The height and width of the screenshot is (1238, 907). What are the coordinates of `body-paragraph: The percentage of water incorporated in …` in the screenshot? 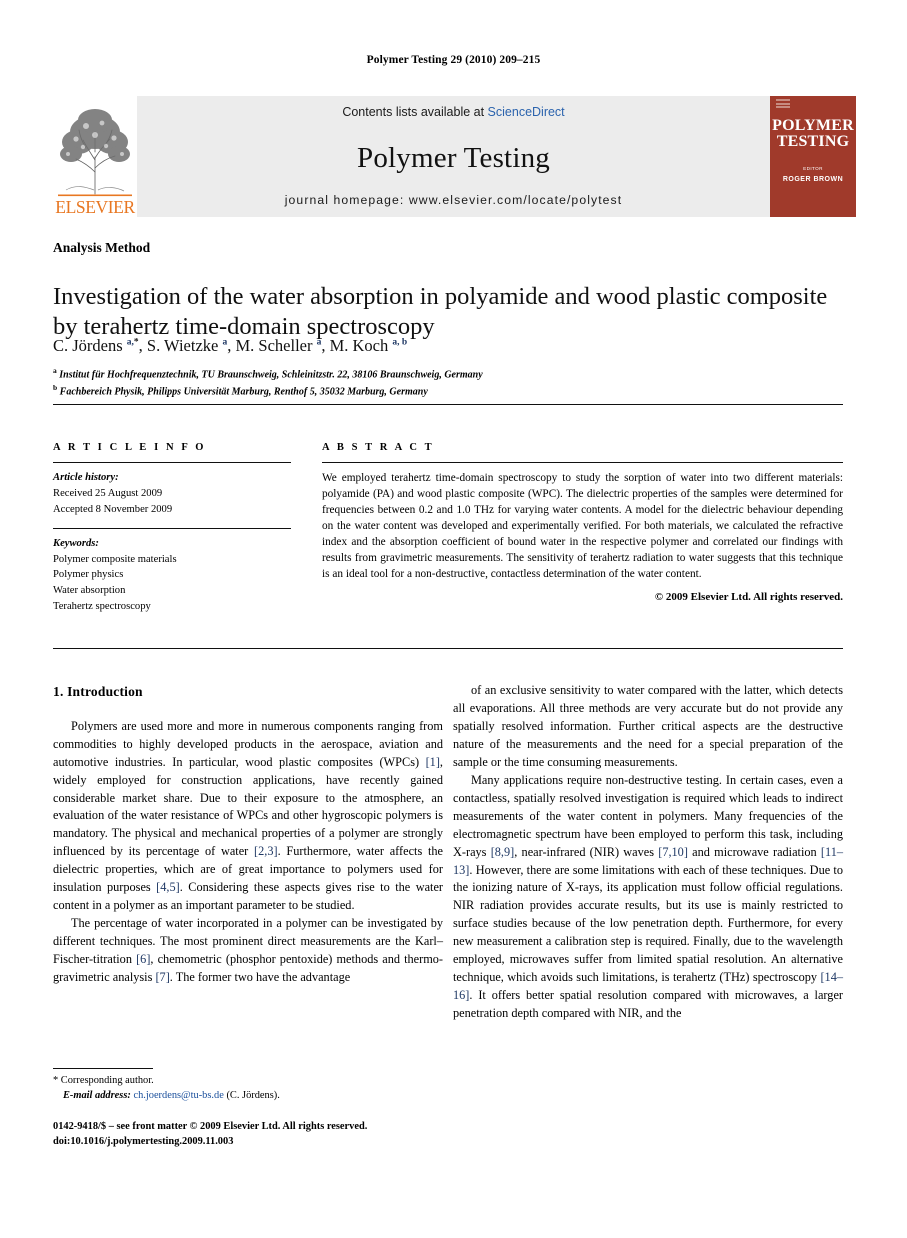 It's located at (248, 950).